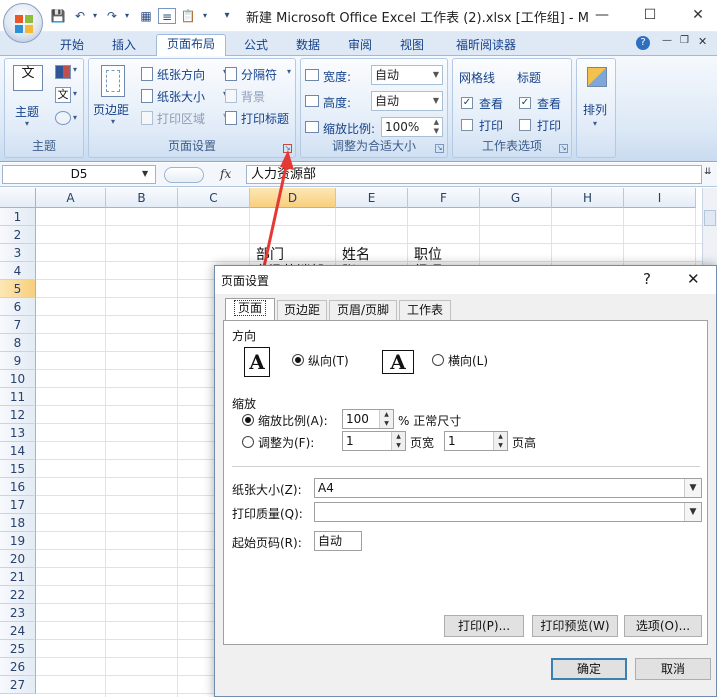 The width and height of the screenshot is (717, 697). Describe the element at coordinates (80, 16) in the screenshot. I see `undo-icon: ↶` at that location.